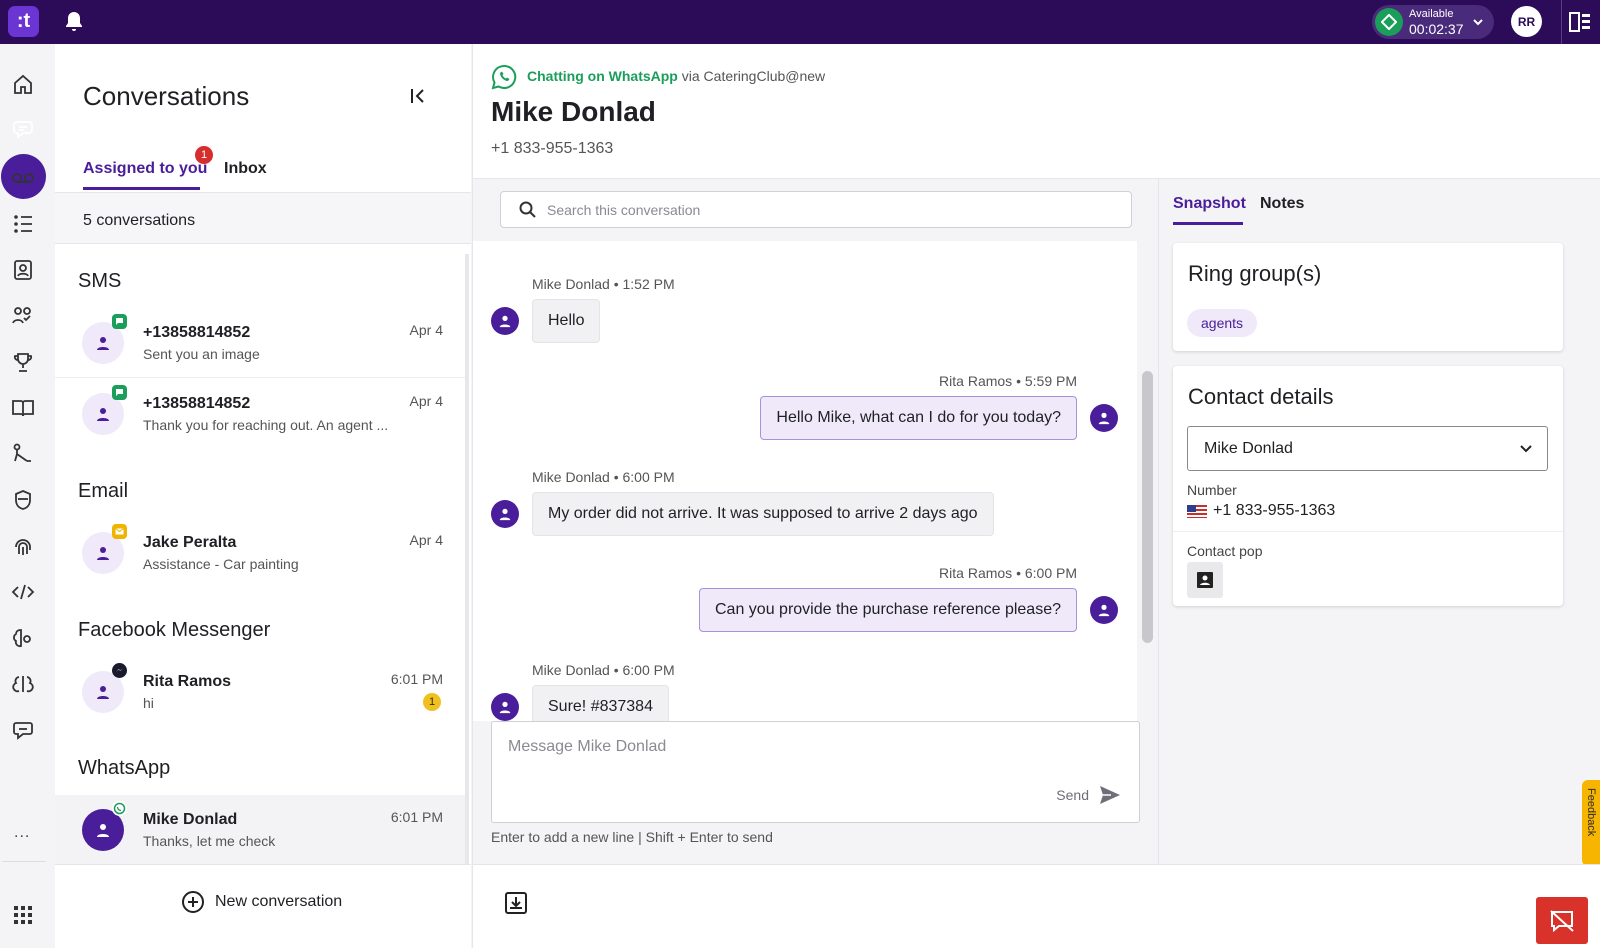 This screenshot has width=1600, height=948. Describe the element at coordinates (279, 901) in the screenshot. I see `new-conversation-label: New conversation` at that location.